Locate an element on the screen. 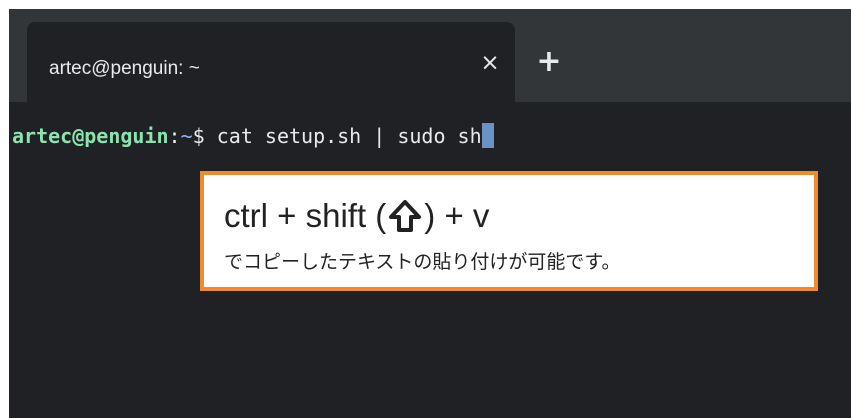  prompt-user-host: artec@penguin is located at coordinates (90, 136).